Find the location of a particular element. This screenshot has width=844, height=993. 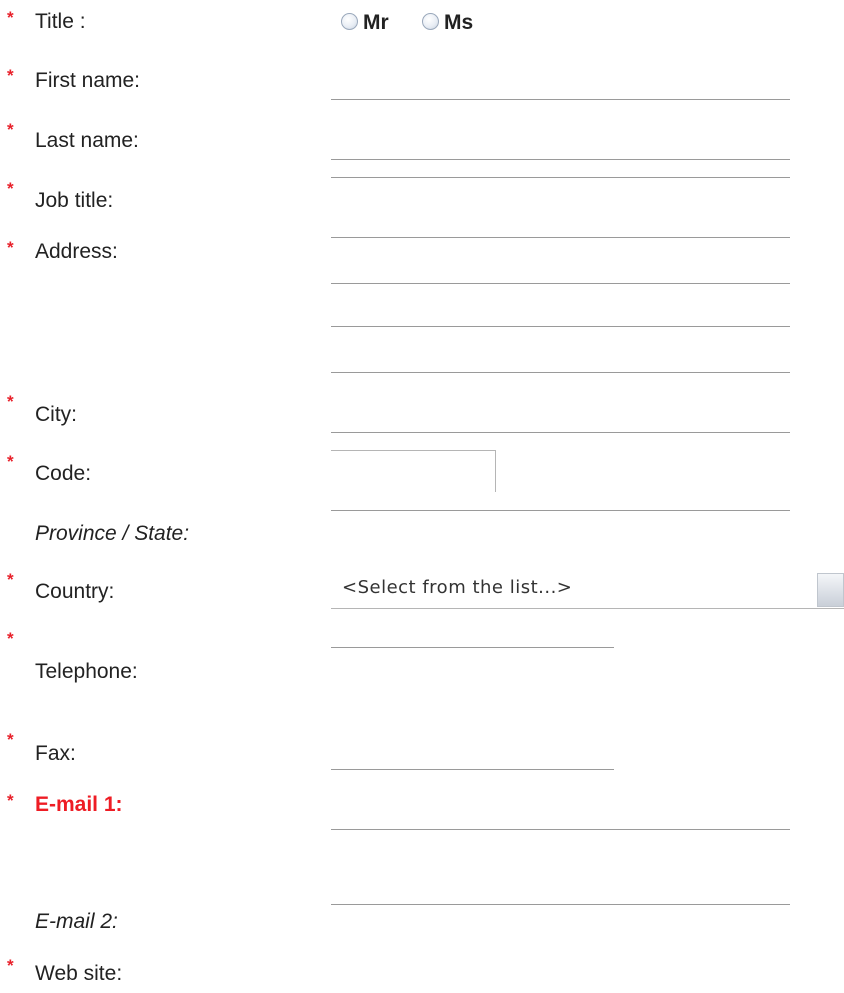

email-2-field is located at coordinates (560, 904).